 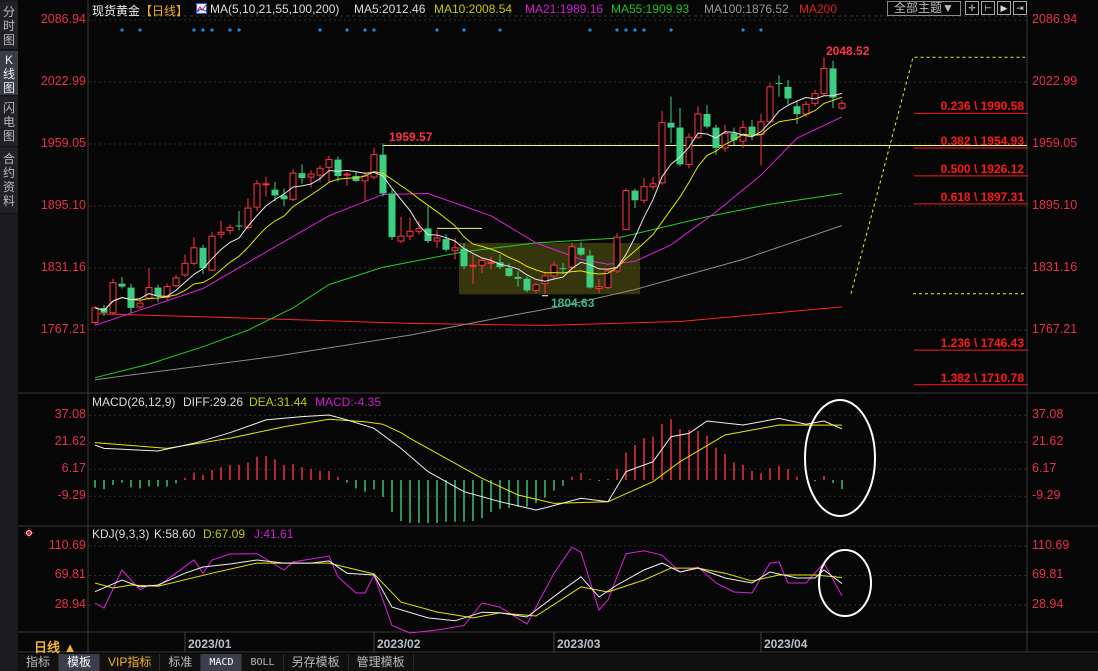 What do you see at coordinates (924, 8) in the screenshot?
I see `theme-select-button: 全部主题▼` at bounding box center [924, 8].